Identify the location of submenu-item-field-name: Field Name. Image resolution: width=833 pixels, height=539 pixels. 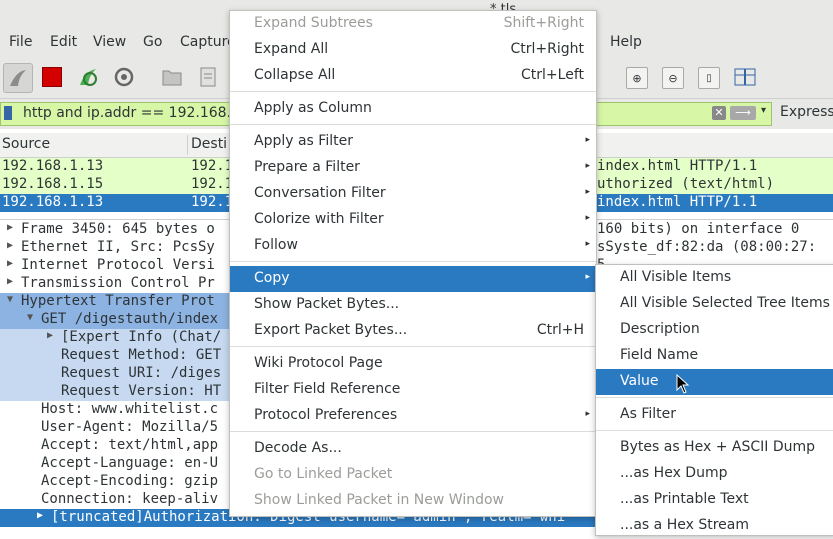
(714, 356).